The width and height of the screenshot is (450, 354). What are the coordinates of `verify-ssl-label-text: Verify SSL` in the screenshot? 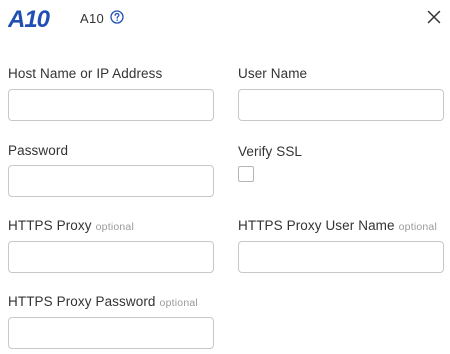 It's located at (270, 151).